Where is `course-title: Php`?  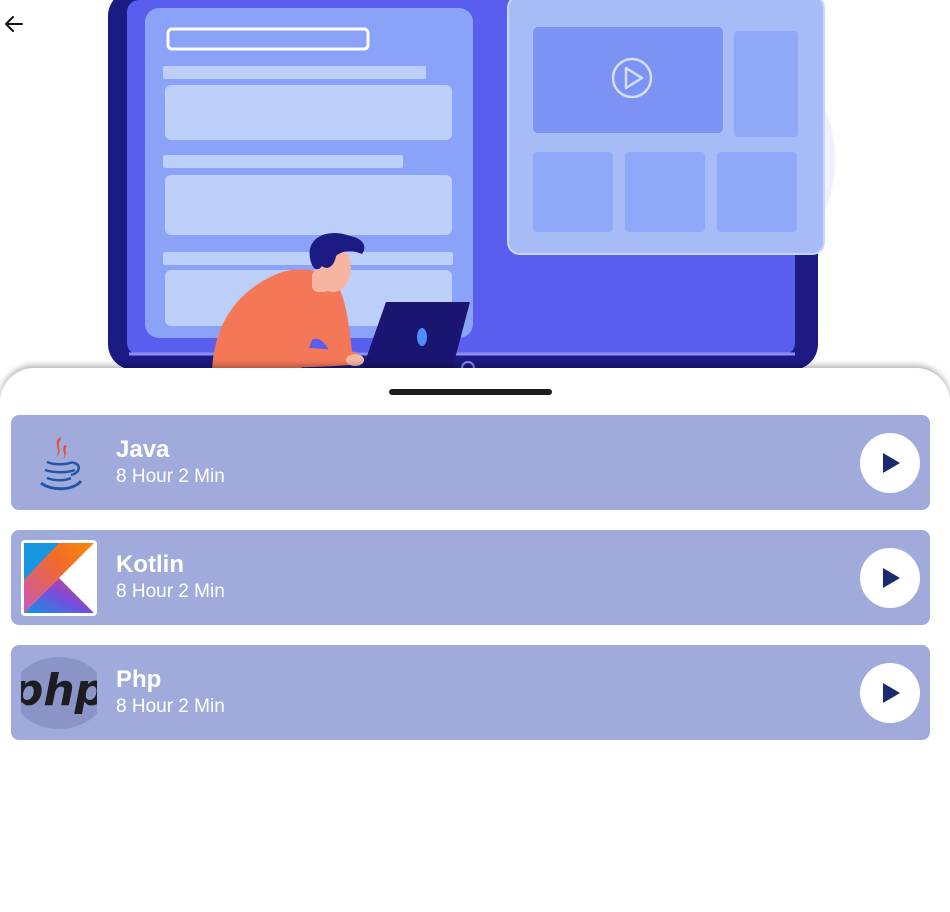
course-title: Php is located at coordinates (139, 679).